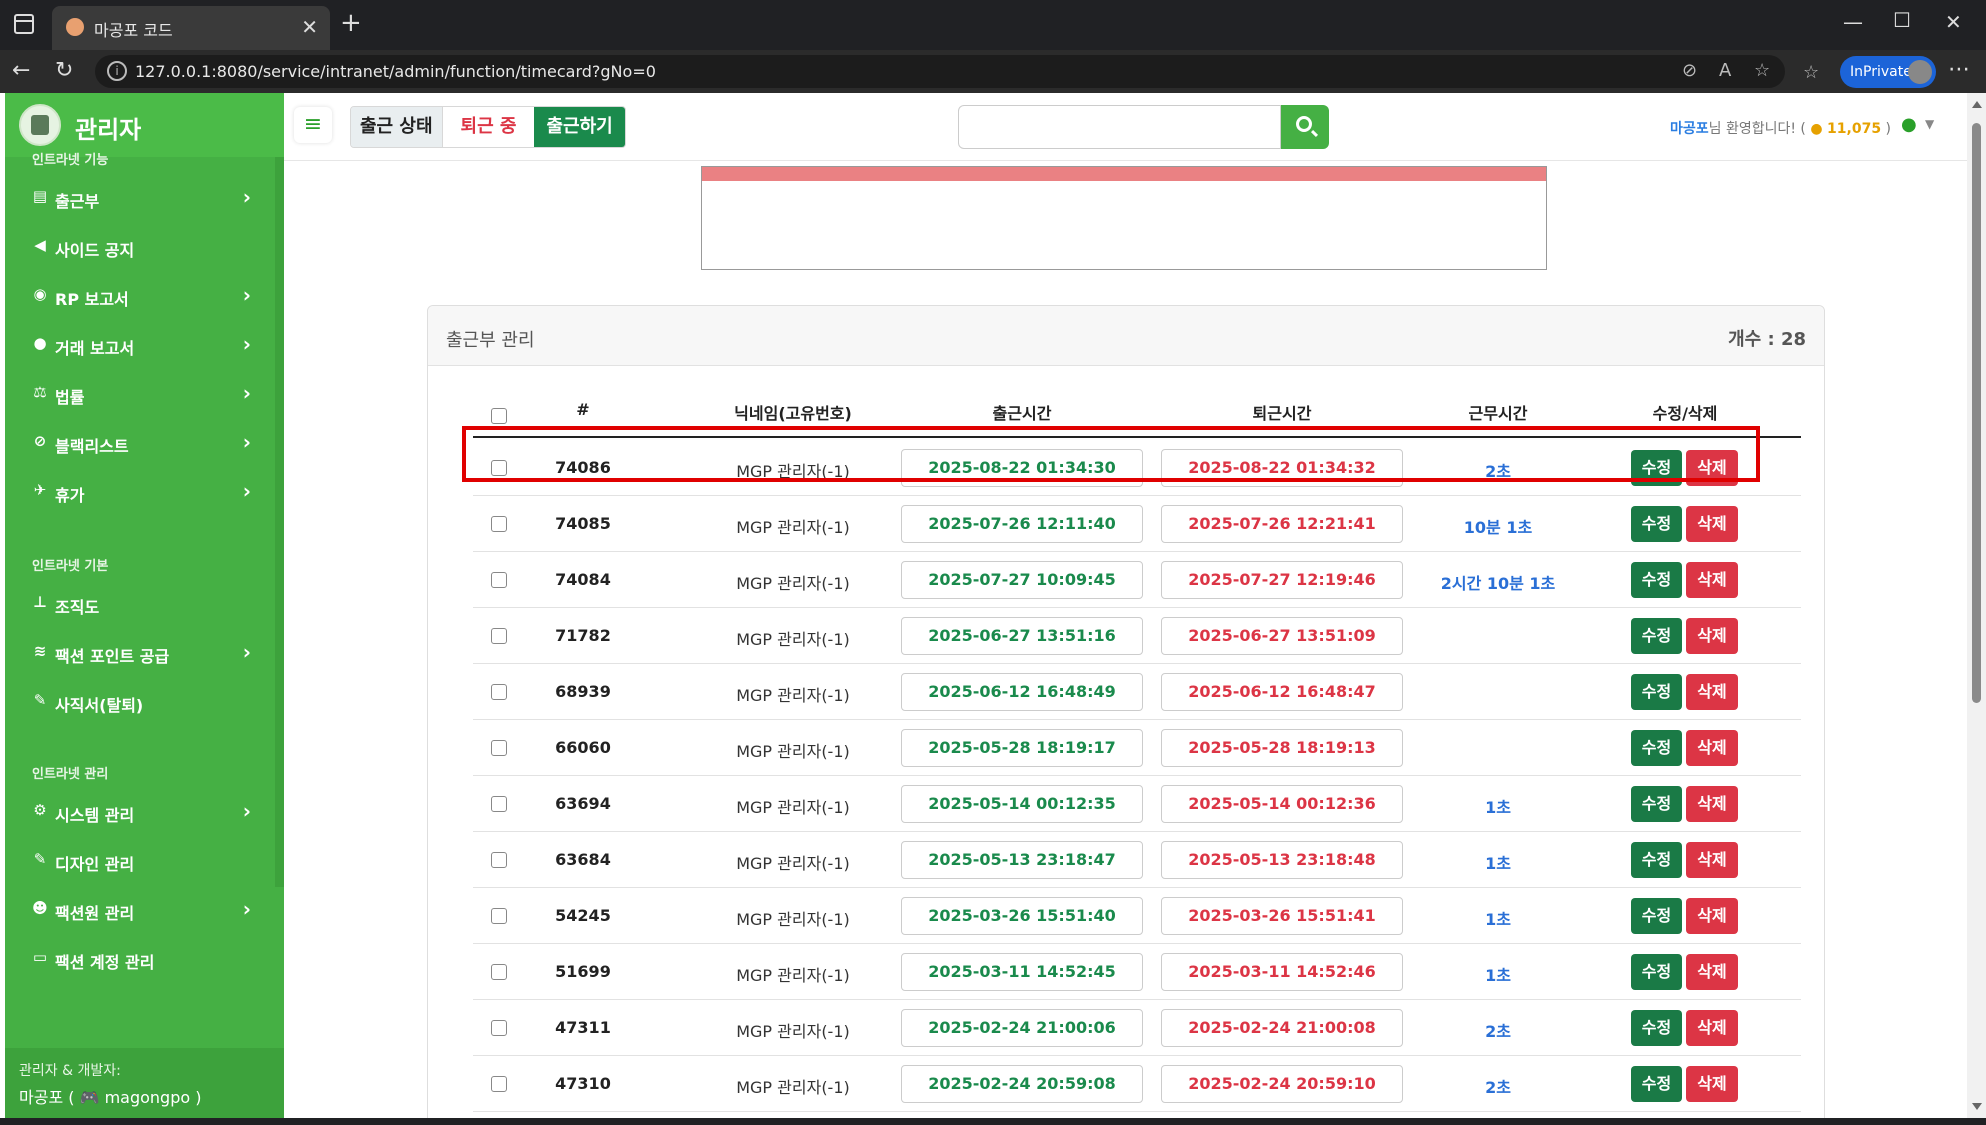  I want to click on sidebar-toggle-icon, so click(24, 24).